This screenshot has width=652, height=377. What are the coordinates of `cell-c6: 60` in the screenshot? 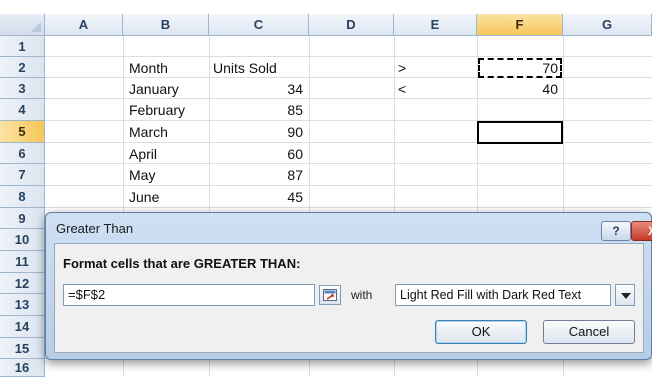 It's located at (258, 154).